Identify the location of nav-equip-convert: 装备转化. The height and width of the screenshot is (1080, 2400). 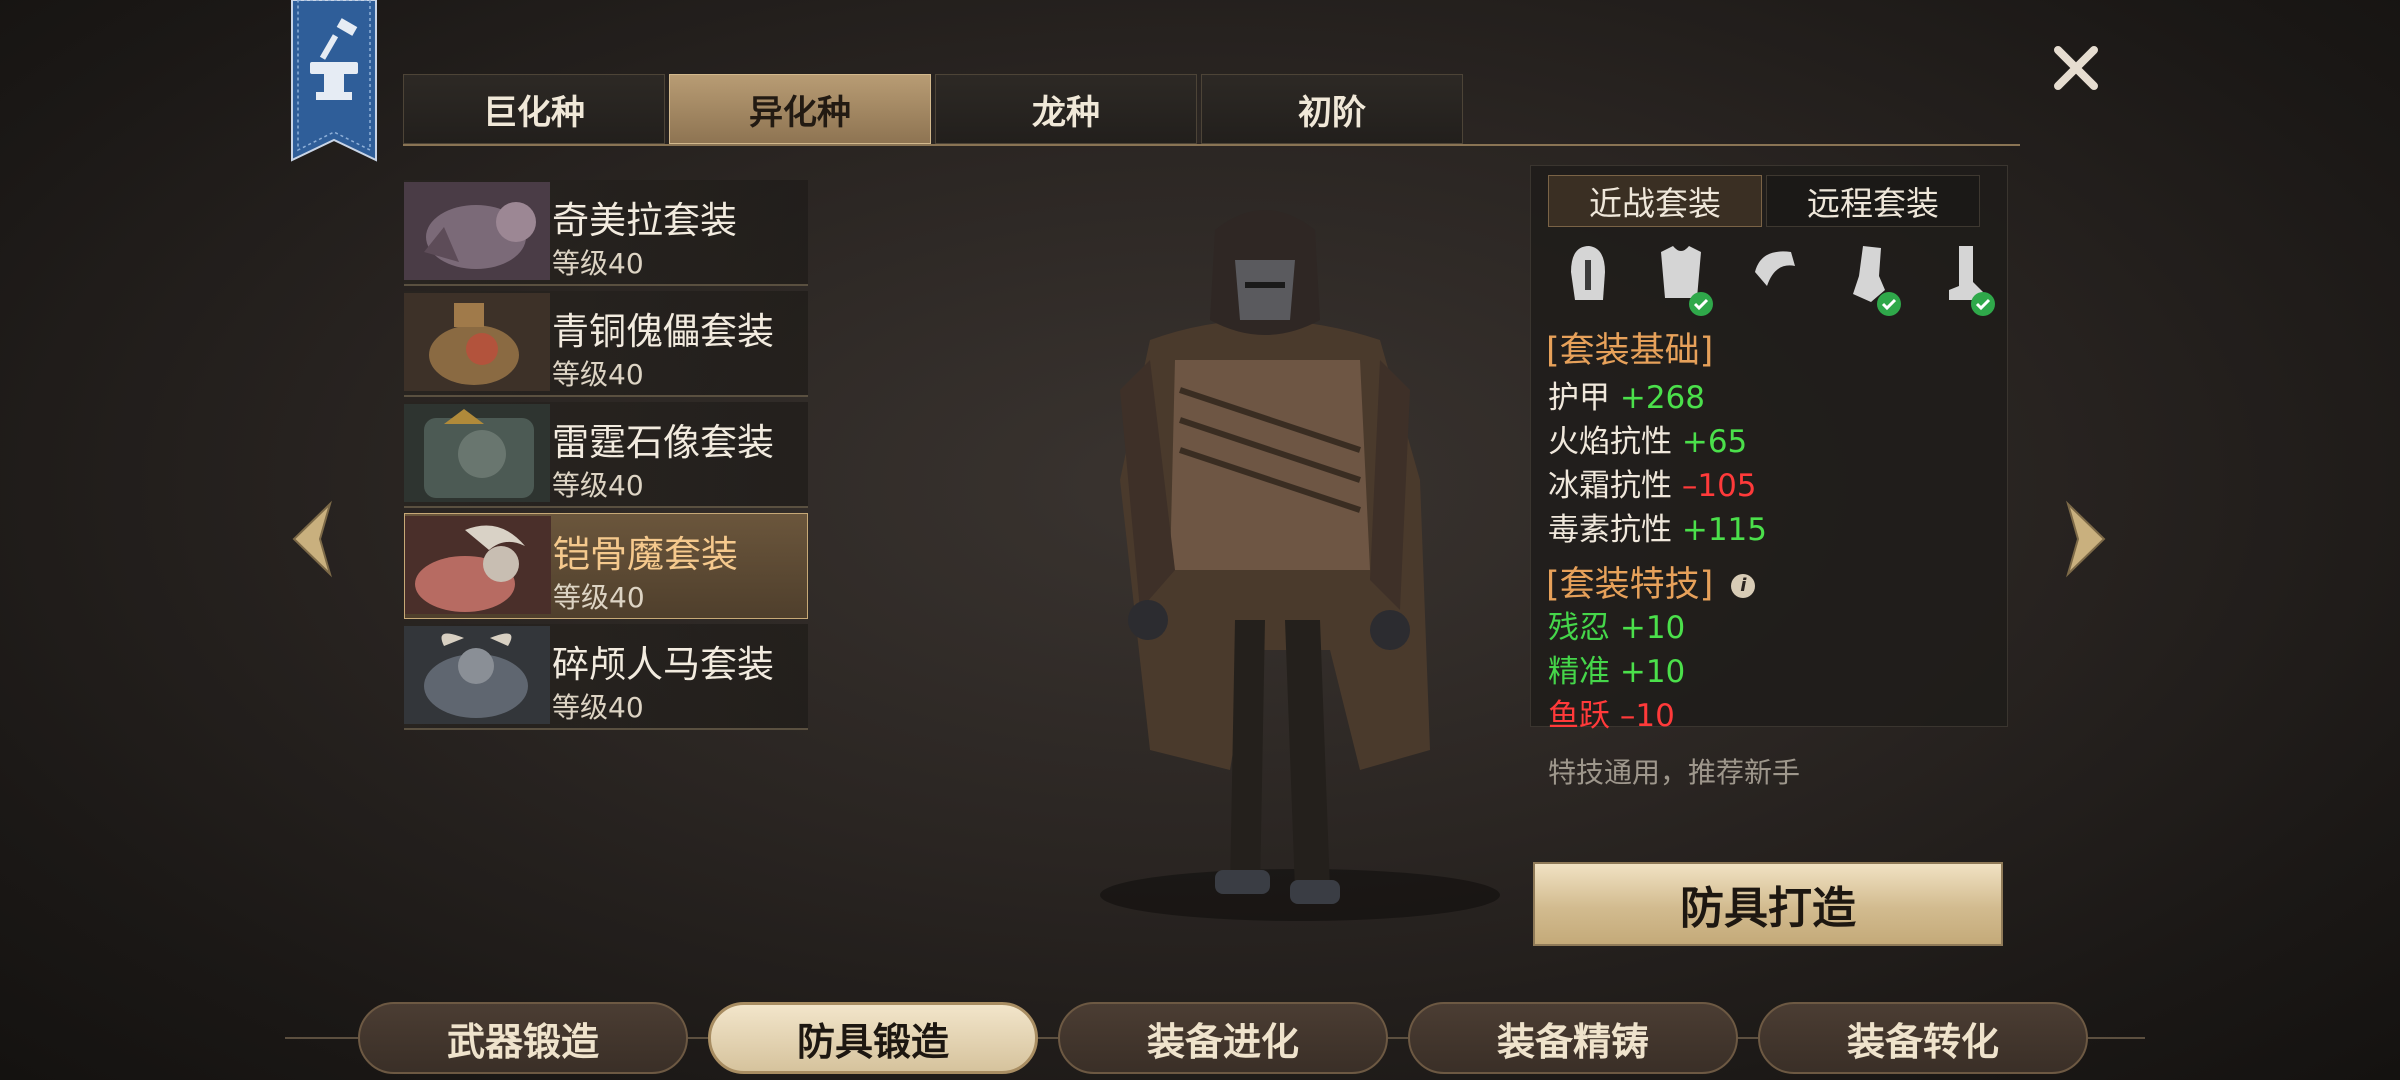
(1923, 1038).